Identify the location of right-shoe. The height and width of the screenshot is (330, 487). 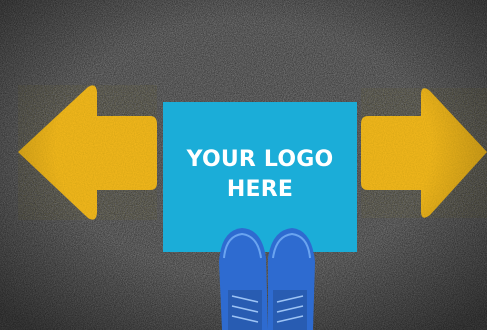
(291, 279).